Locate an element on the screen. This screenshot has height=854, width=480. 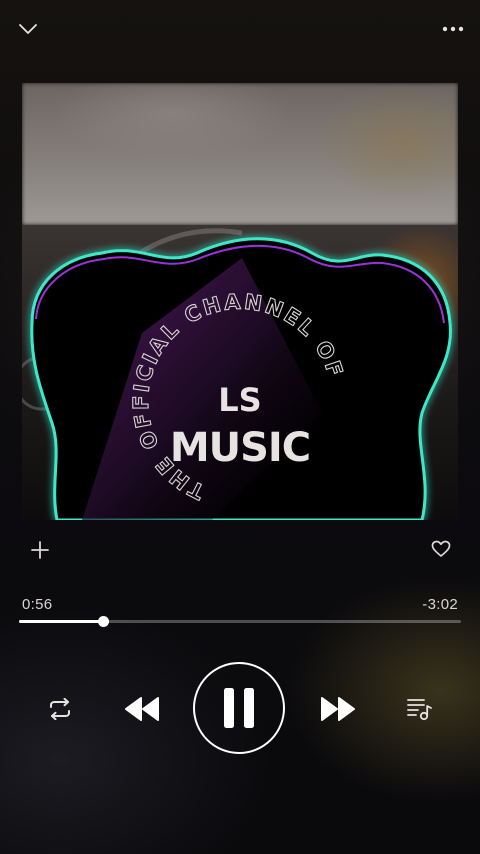
play-pause-button is located at coordinates (239, 708).